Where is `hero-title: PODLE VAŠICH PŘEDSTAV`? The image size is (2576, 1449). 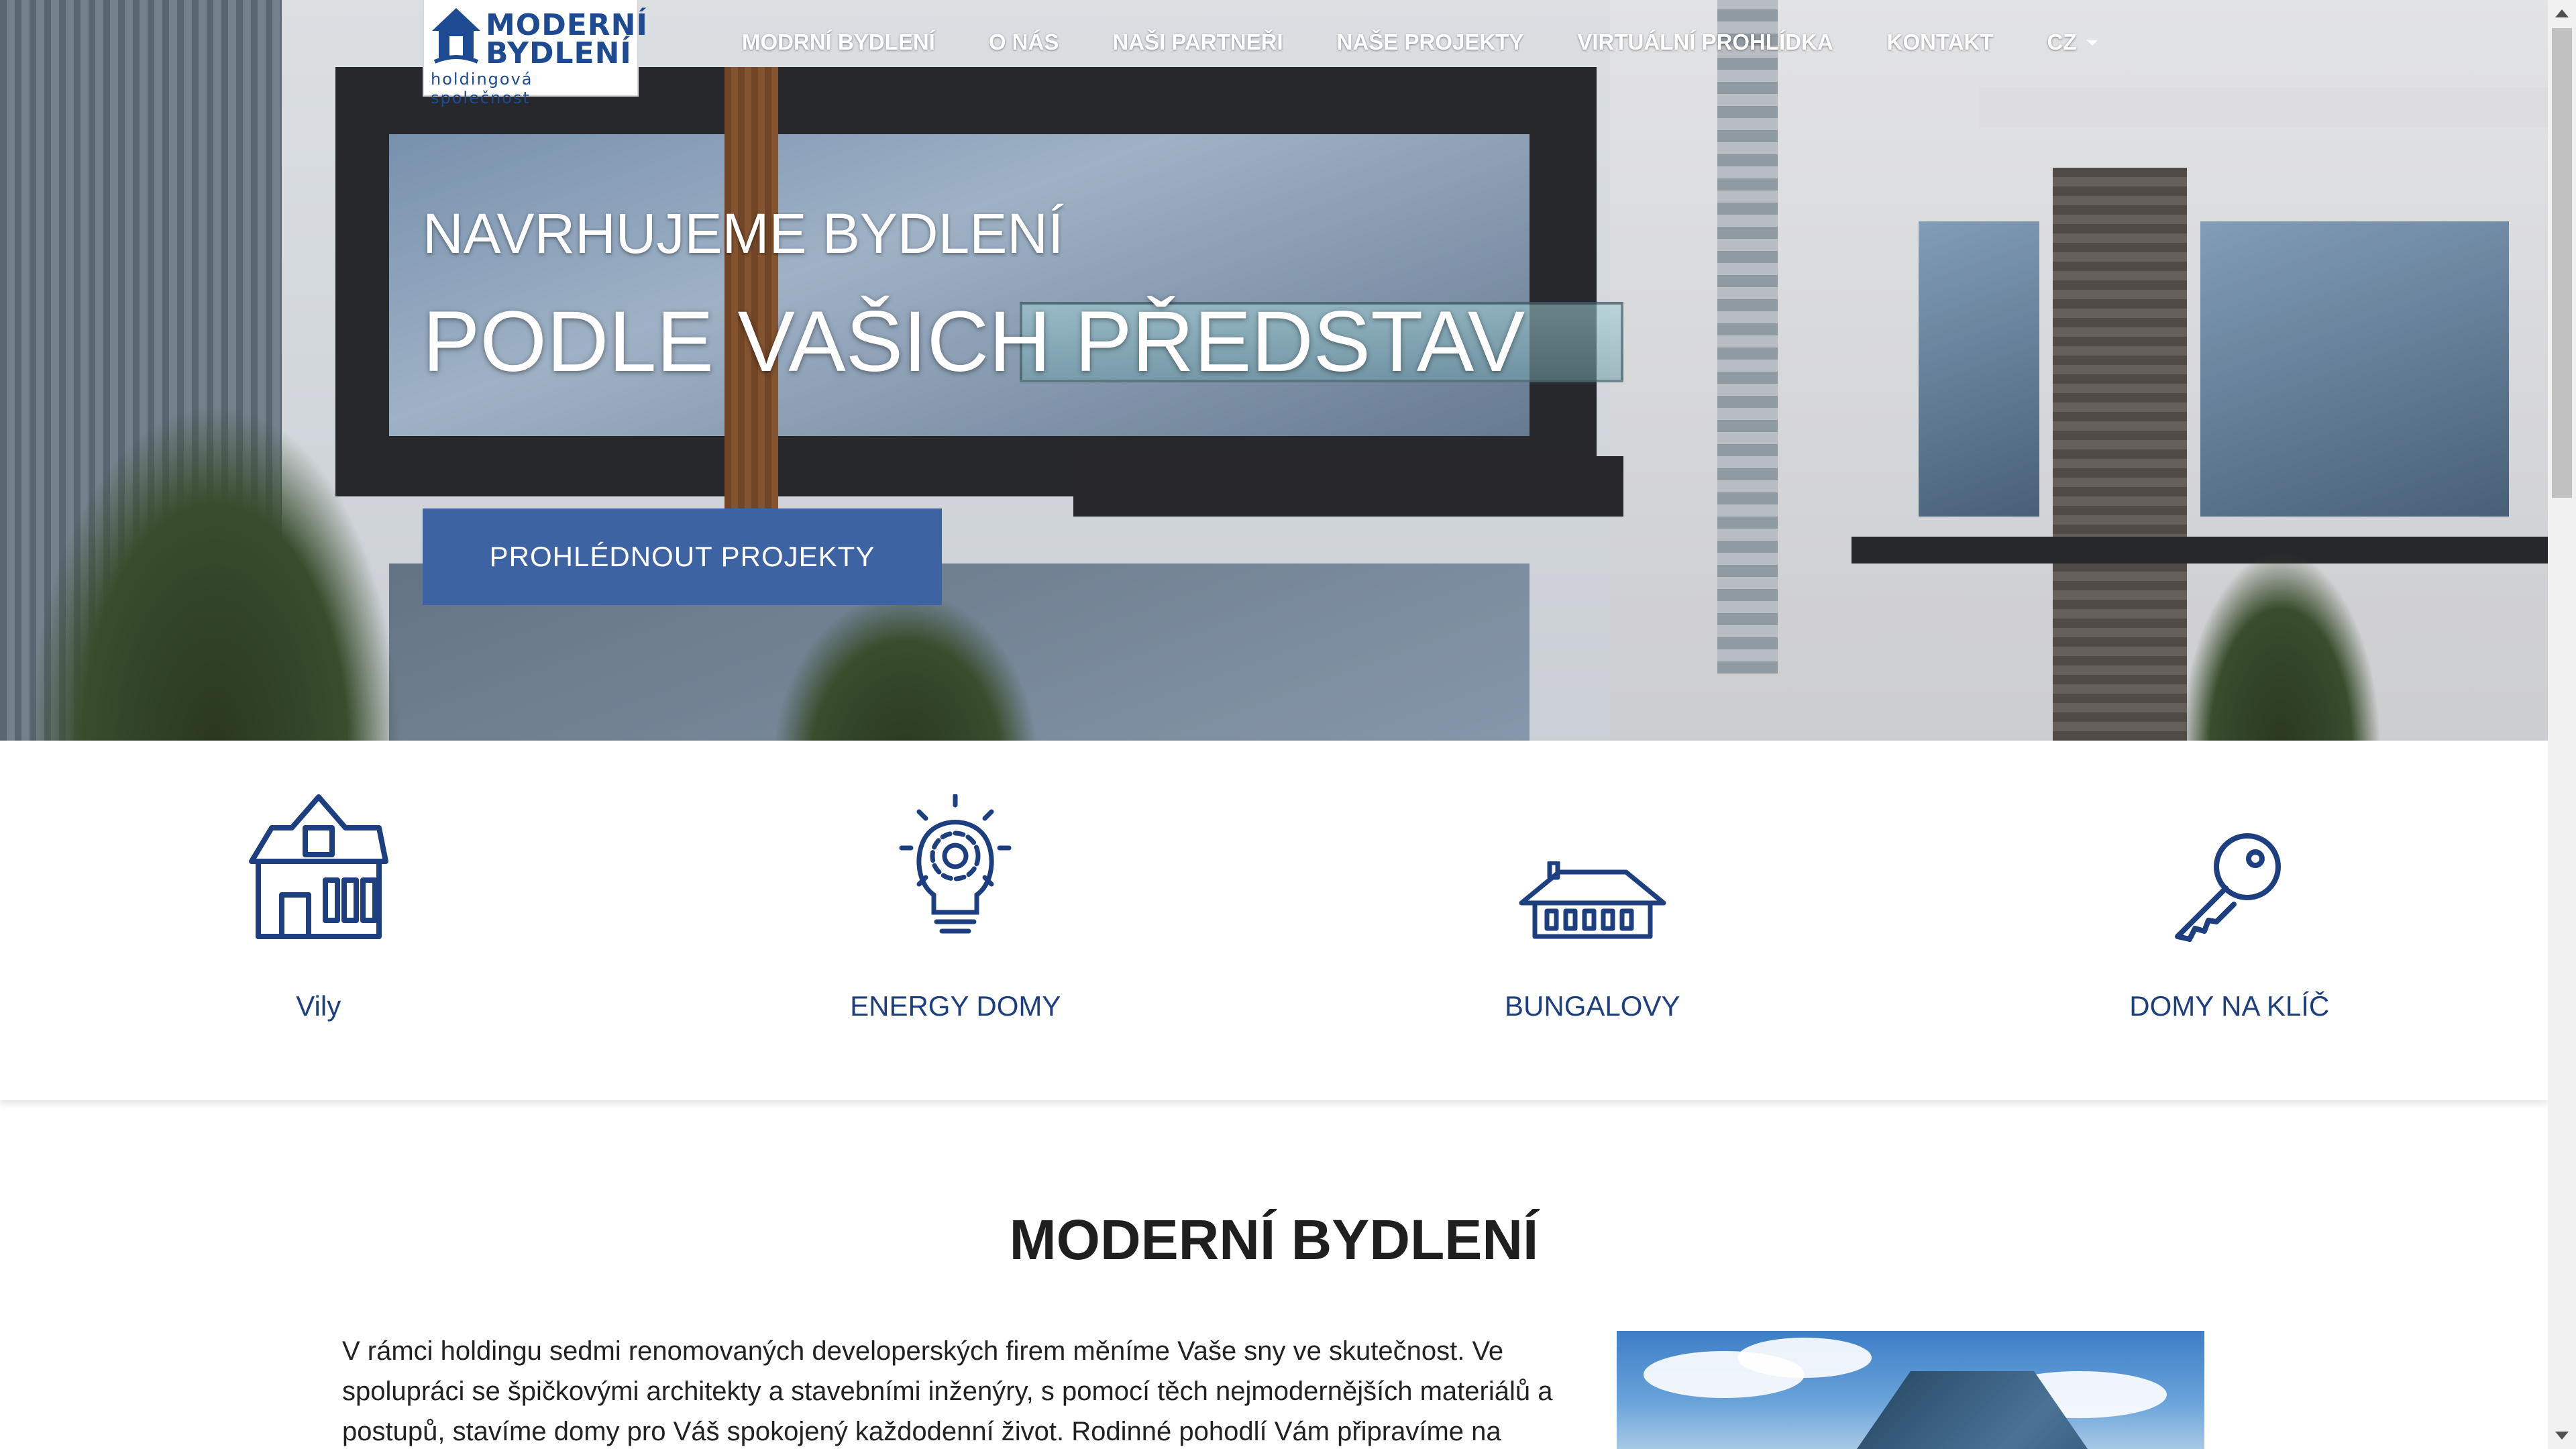 hero-title: PODLE VAŠICH PŘEDSTAV is located at coordinates (974, 342).